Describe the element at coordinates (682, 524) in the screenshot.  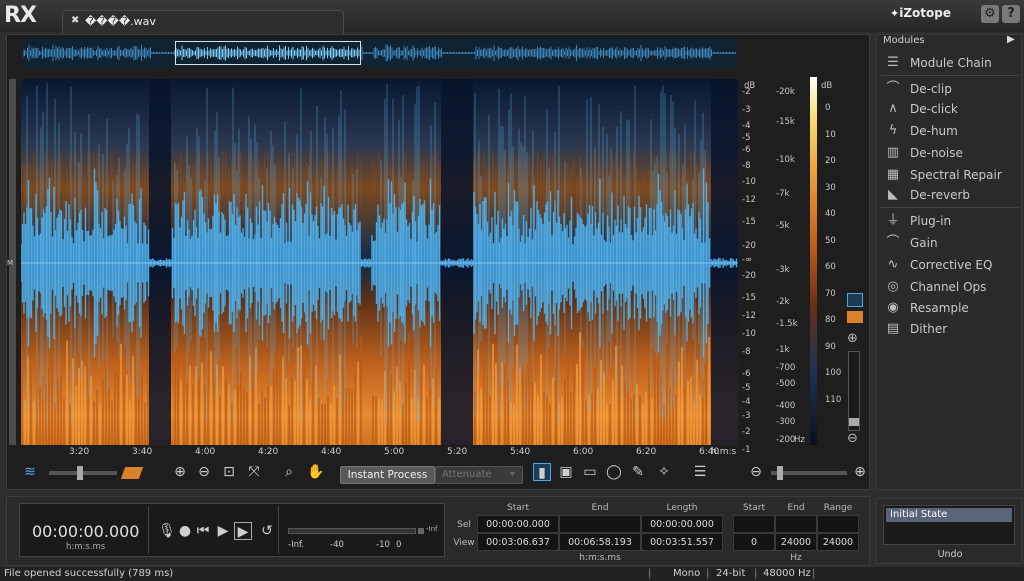
I see `sel-length-field: 00:00:00.000` at that location.